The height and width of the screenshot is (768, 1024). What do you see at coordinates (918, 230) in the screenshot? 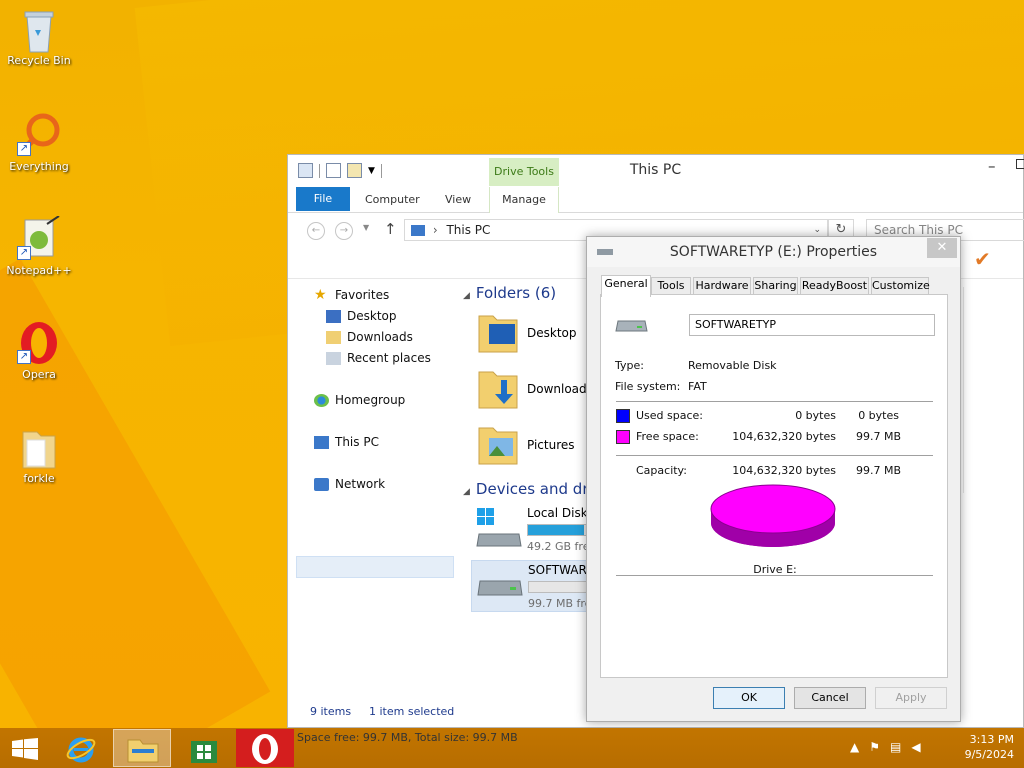
I see `search-placeholder: Search This PC` at bounding box center [918, 230].